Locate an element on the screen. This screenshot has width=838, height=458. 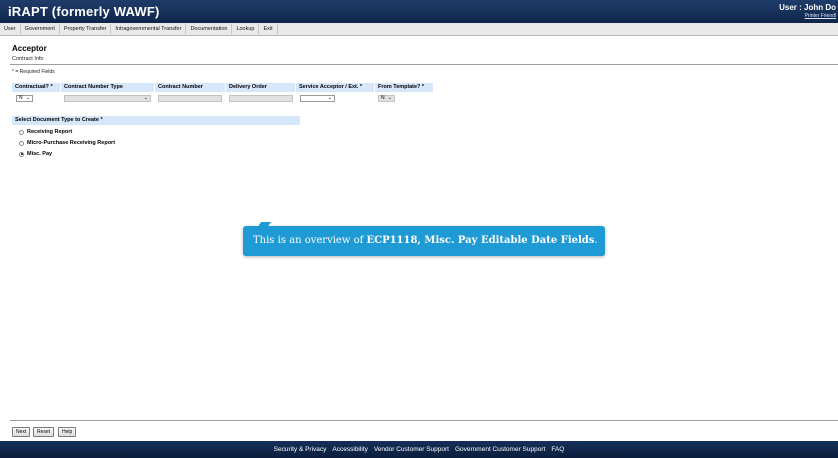
menu-item-user: User is located at coordinates (10, 29).